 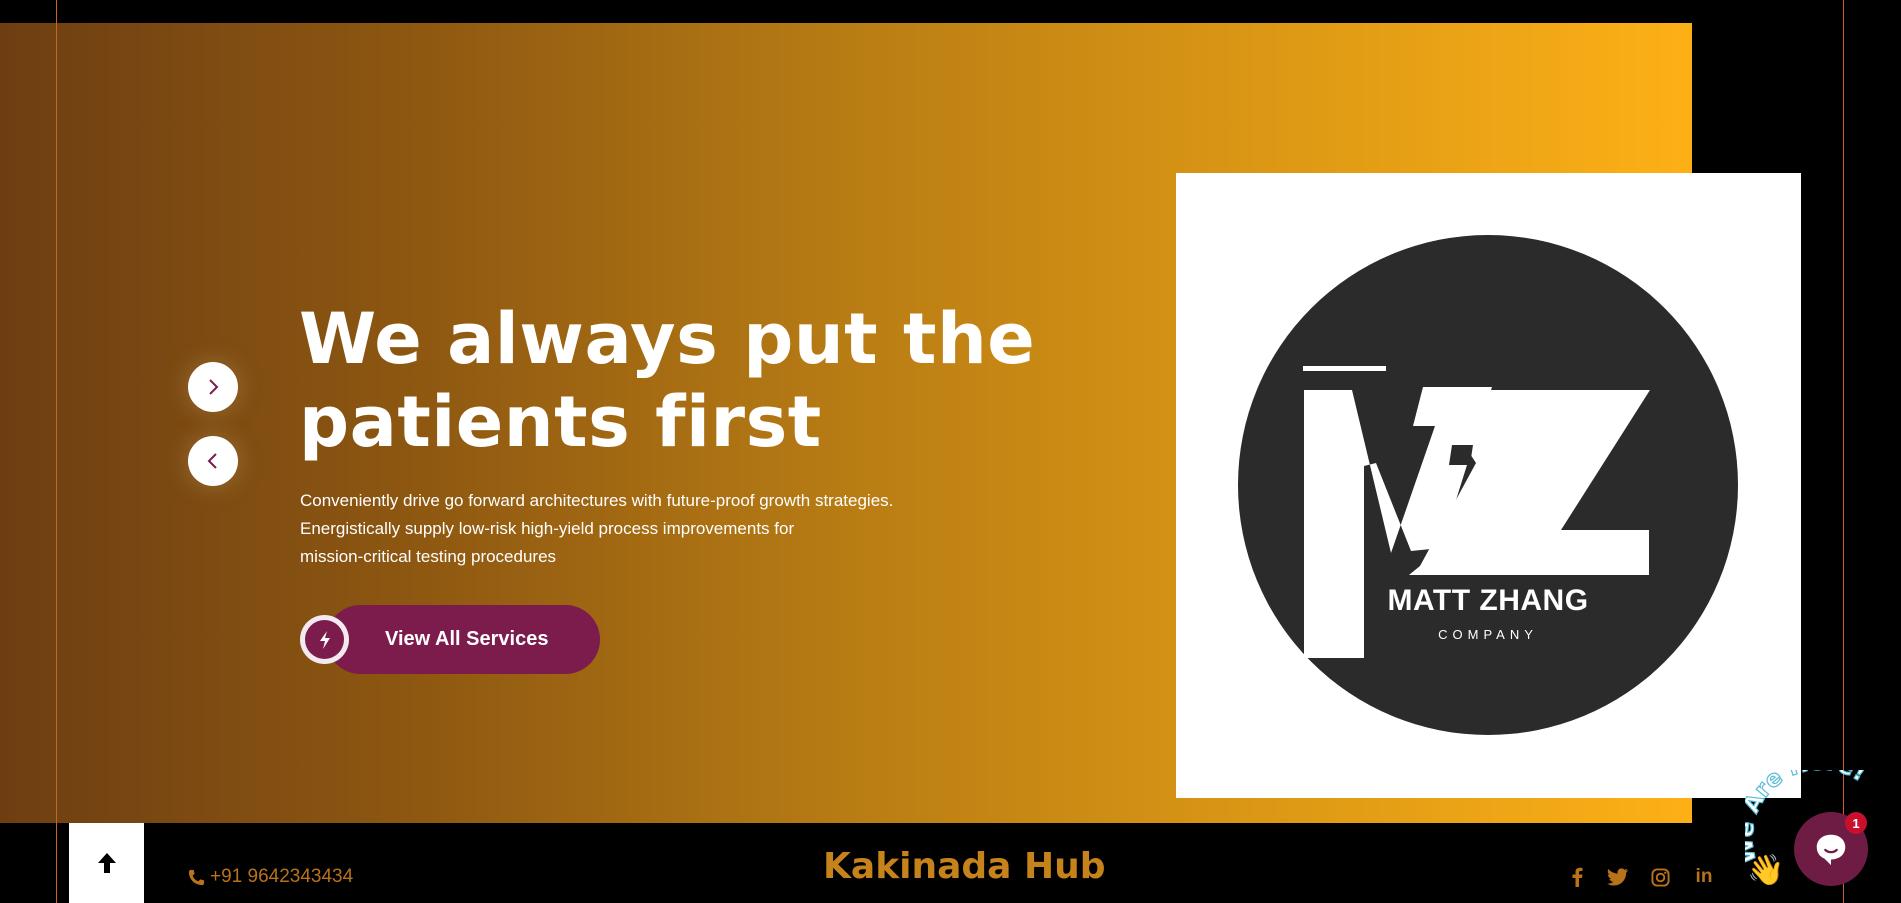 What do you see at coordinates (1831, 850) in the screenshot?
I see `chat-bubble-icon` at bounding box center [1831, 850].